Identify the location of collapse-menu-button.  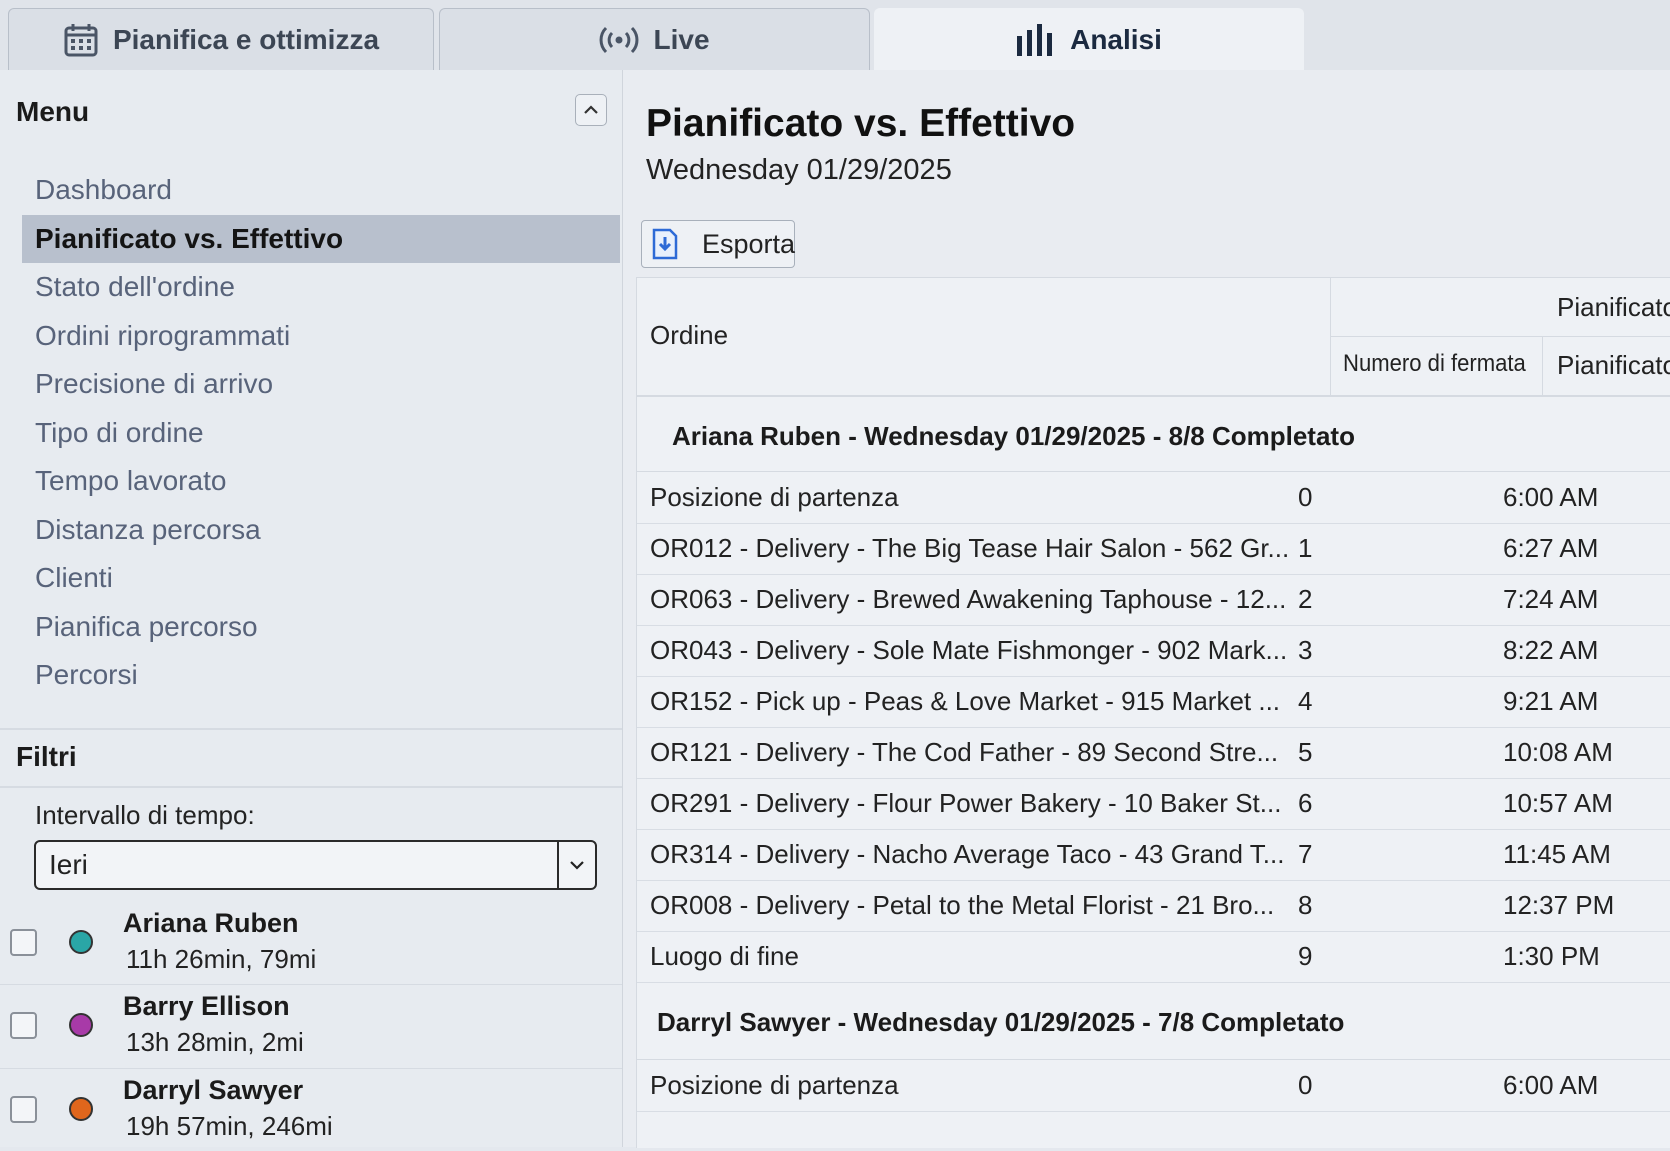
(591, 110).